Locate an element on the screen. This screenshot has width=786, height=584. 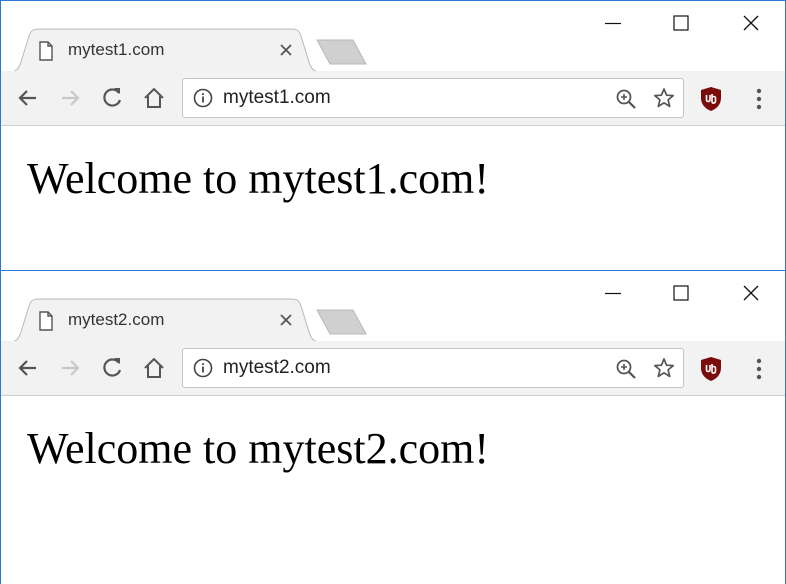
page-heading: Welcome to mytest2.com! is located at coordinates (258, 448).